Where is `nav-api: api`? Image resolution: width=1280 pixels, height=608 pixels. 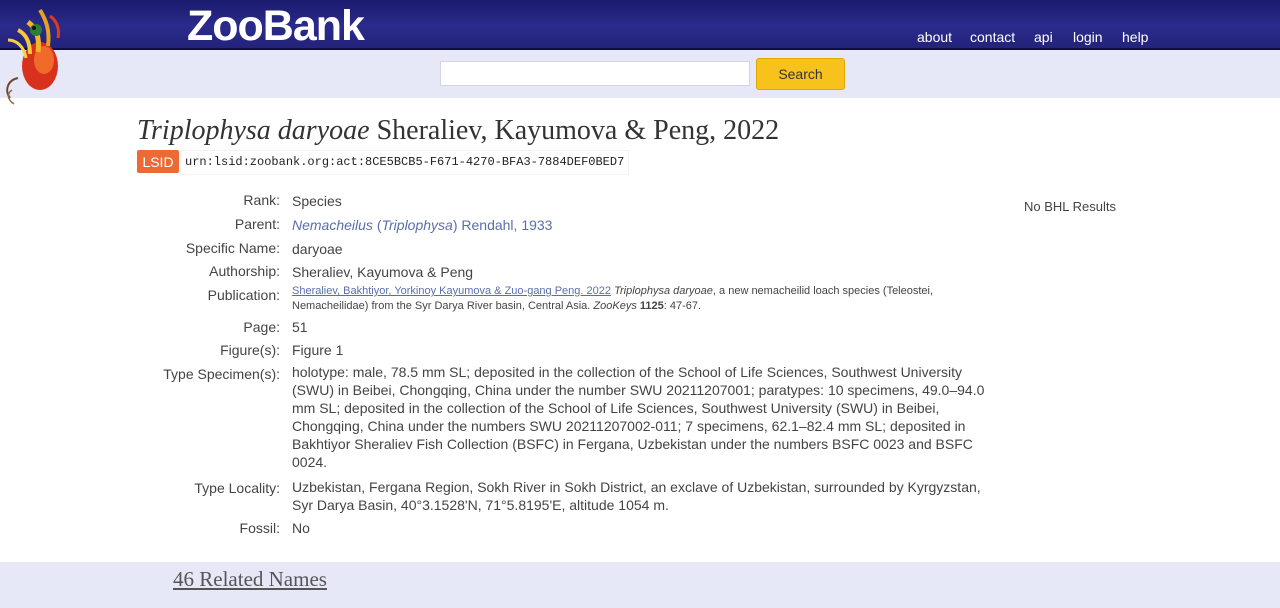 nav-api: api is located at coordinates (1043, 37).